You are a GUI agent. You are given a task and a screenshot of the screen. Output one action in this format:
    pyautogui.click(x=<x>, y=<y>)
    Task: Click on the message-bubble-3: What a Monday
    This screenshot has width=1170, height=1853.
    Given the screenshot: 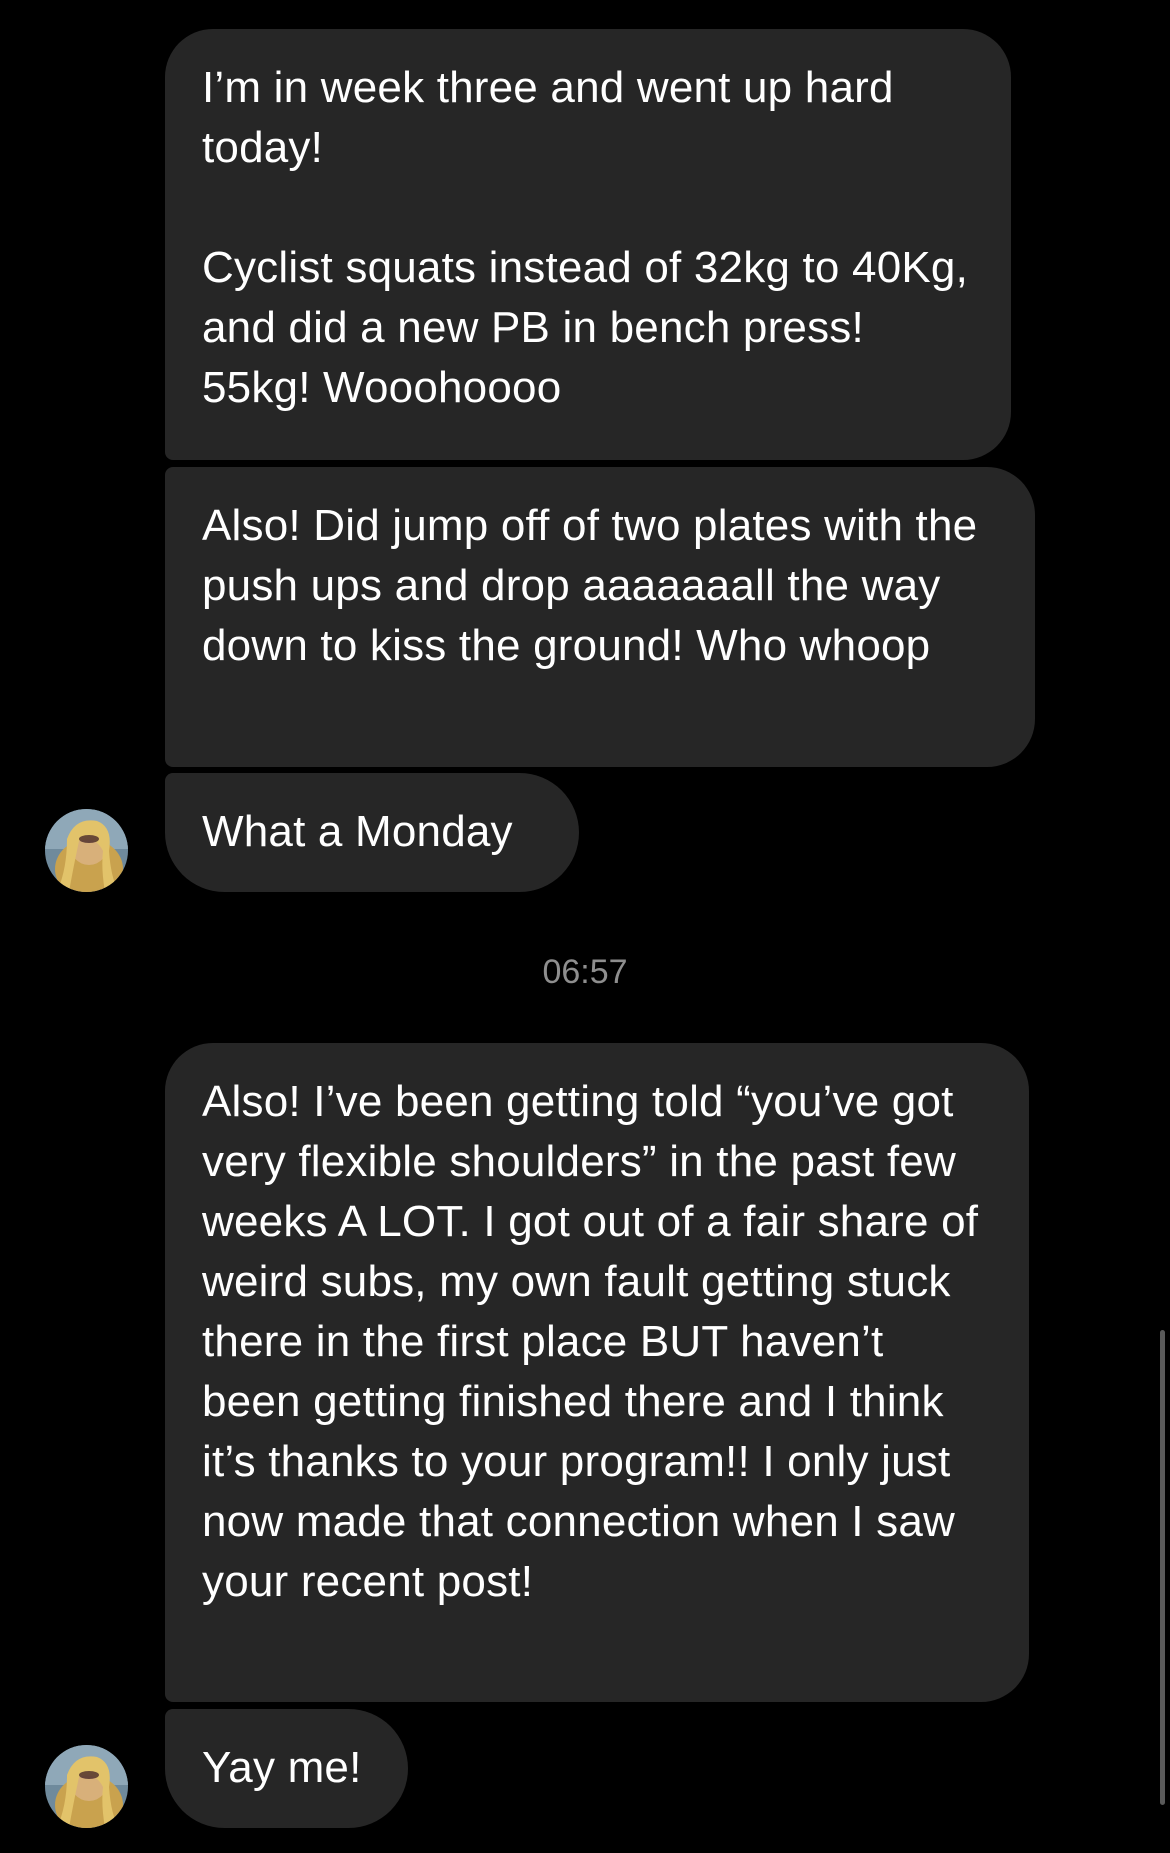 What is the action you would take?
    pyautogui.click(x=372, y=832)
    